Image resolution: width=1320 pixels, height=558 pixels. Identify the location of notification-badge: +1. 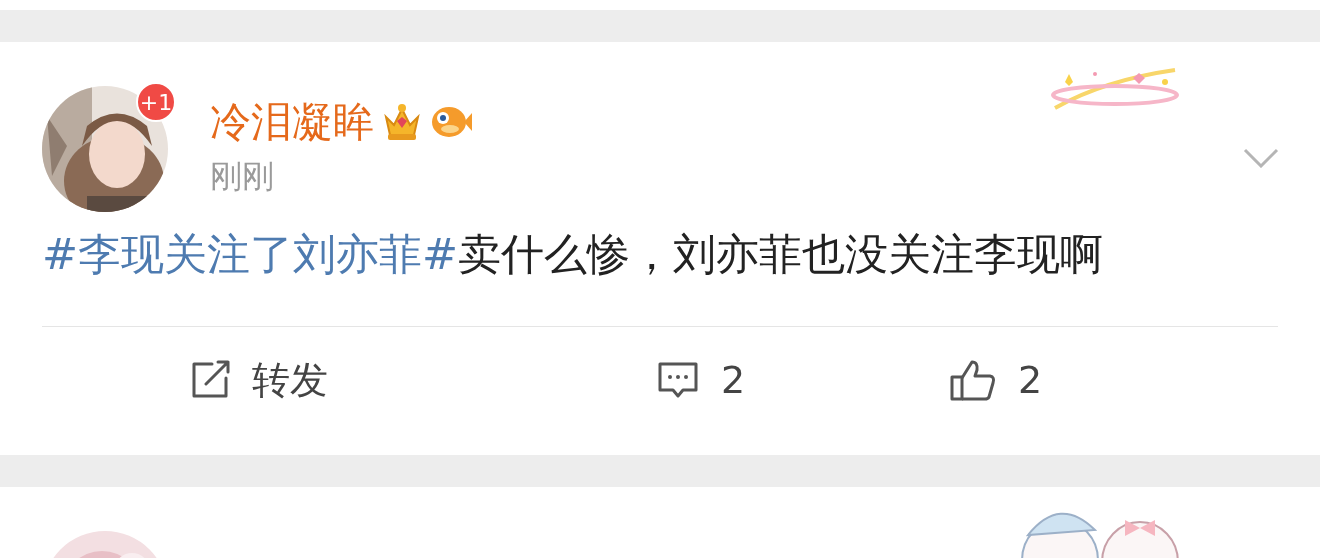
(156, 102).